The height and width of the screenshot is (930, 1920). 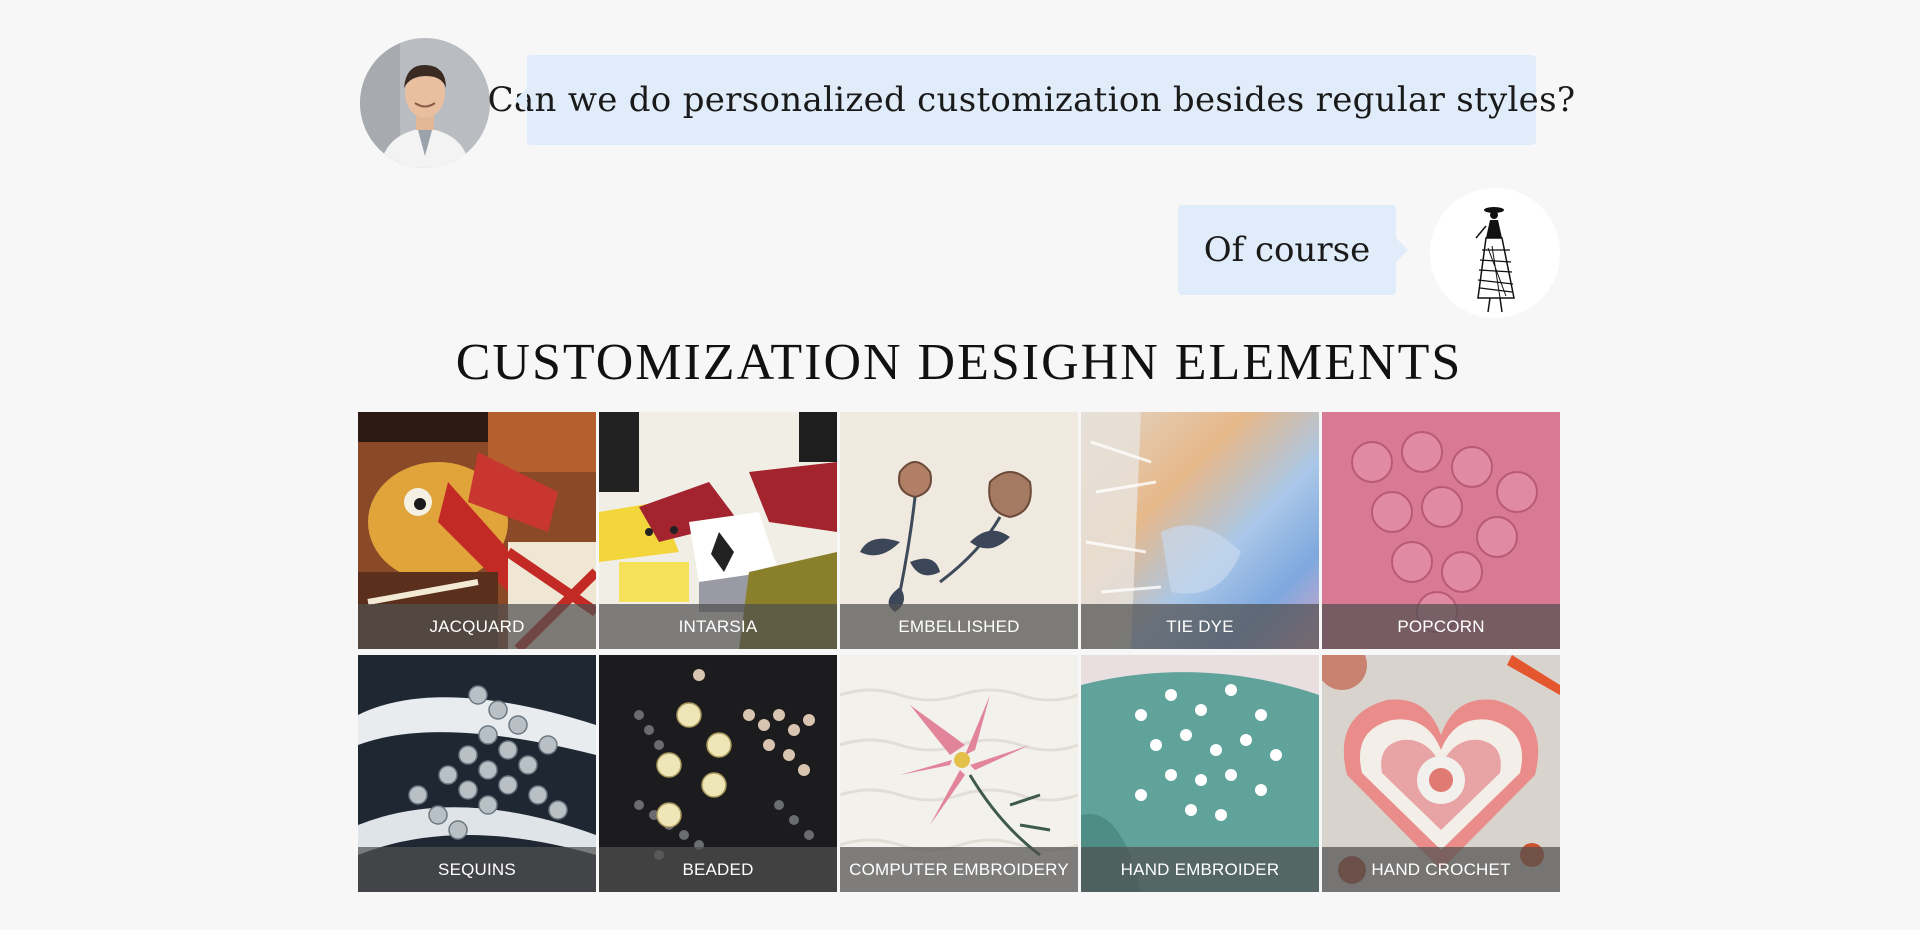 I want to click on section-title: CUSTOMIZATION DESIGHN ELEMENTS, so click(x=959, y=362).